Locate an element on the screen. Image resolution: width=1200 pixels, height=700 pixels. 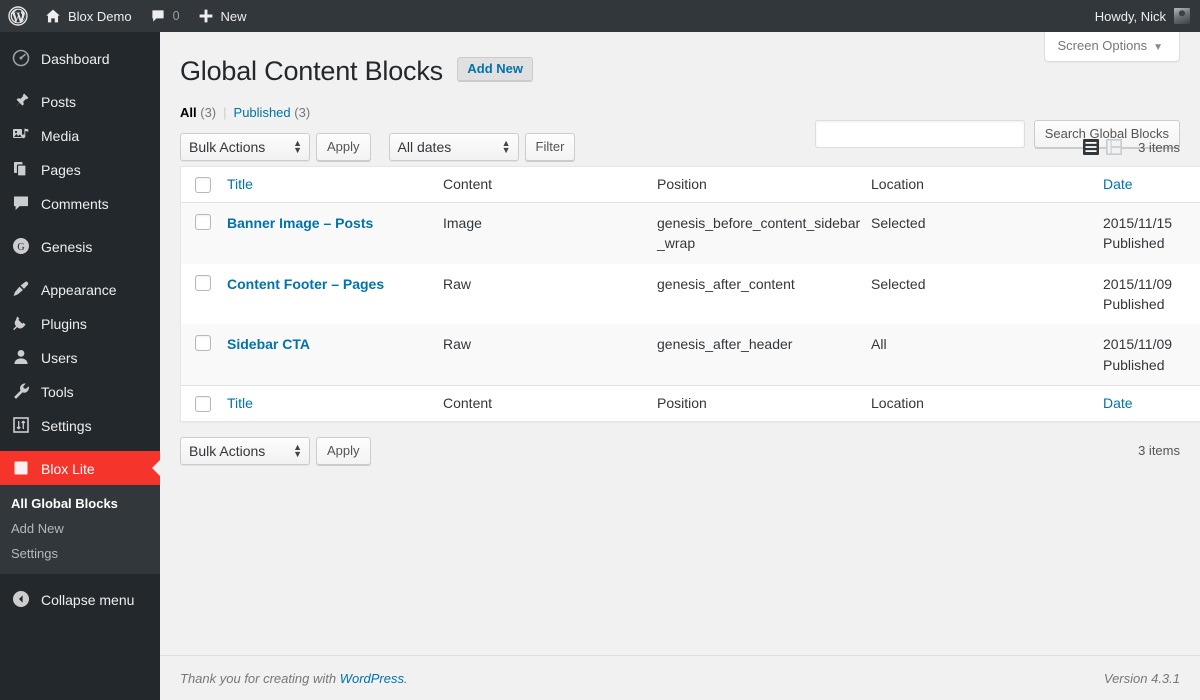
new-content-button: New is located at coordinates (222, 16).